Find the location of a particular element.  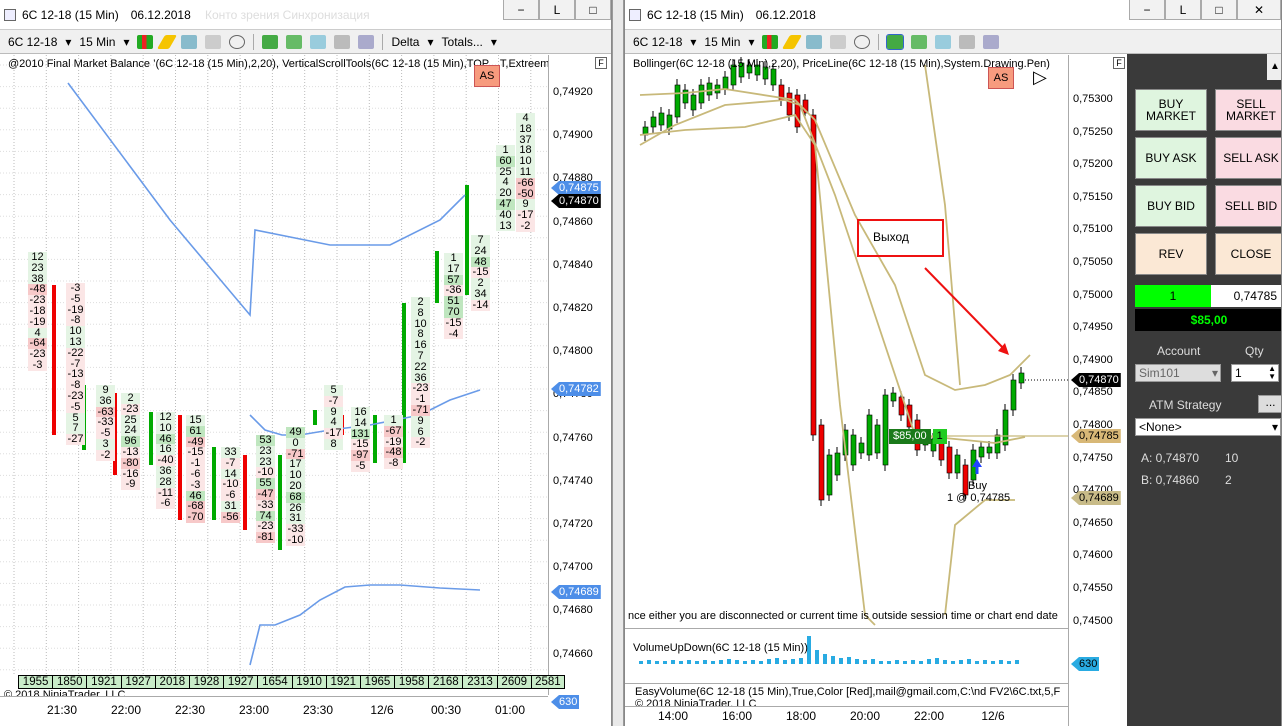

price-label: 0,74920 is located at coordinates (573, 92).